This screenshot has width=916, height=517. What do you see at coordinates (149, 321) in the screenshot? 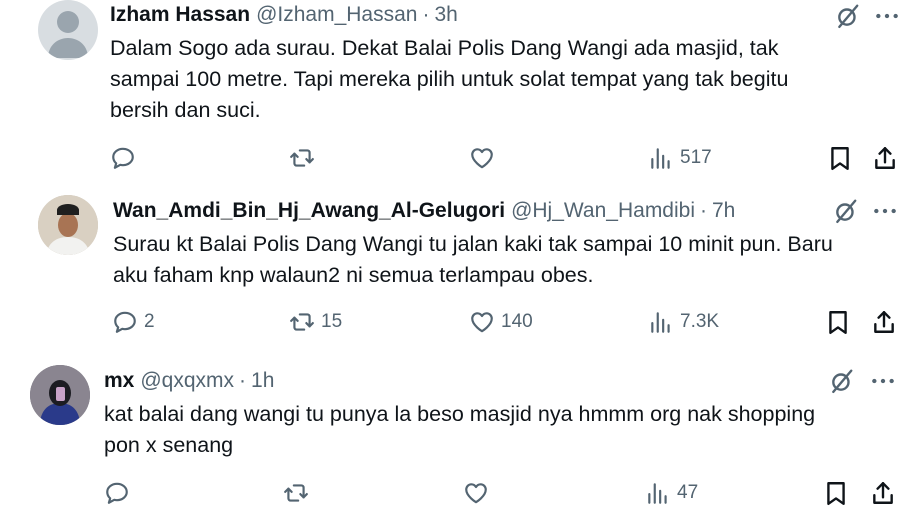
I see `reply-count: 2` at bounding box center [149, 321].